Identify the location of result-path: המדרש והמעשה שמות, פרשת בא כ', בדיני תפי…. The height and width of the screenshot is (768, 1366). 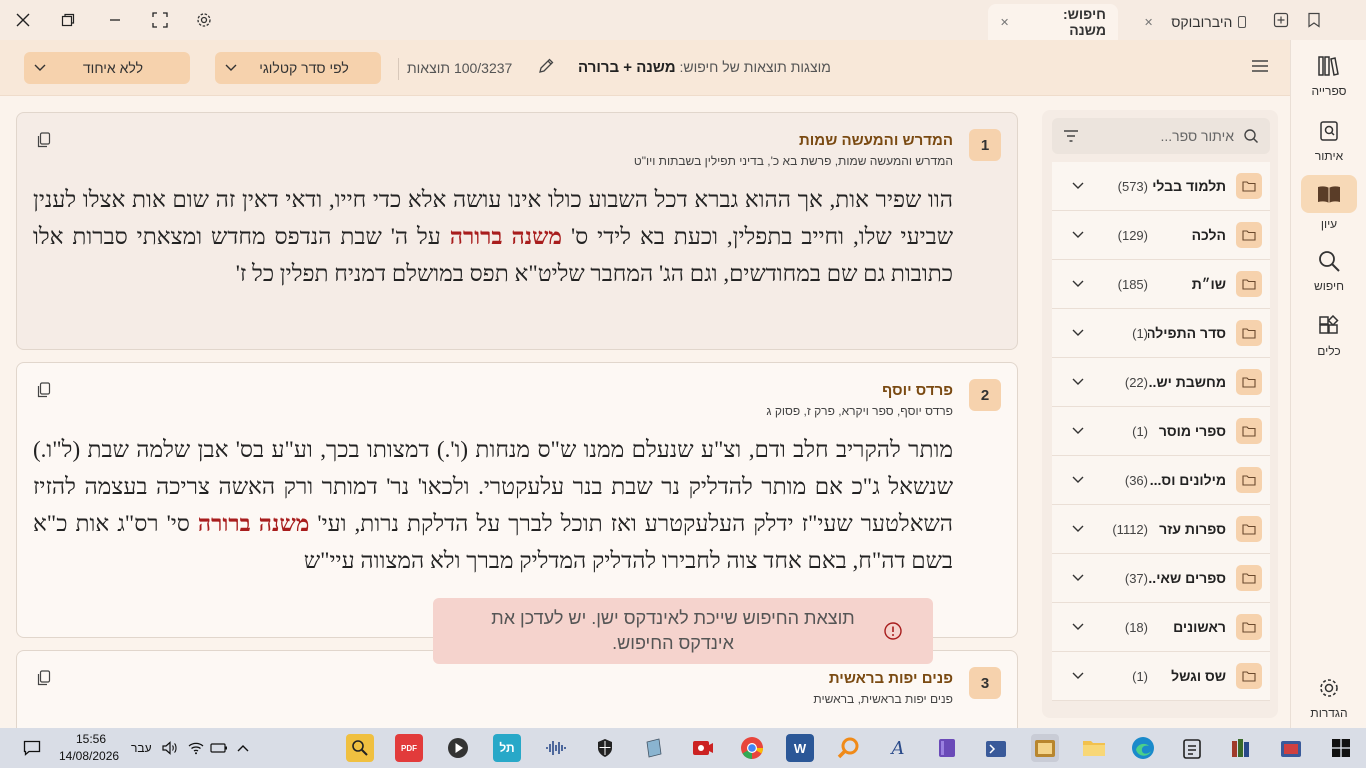
(793, 161).